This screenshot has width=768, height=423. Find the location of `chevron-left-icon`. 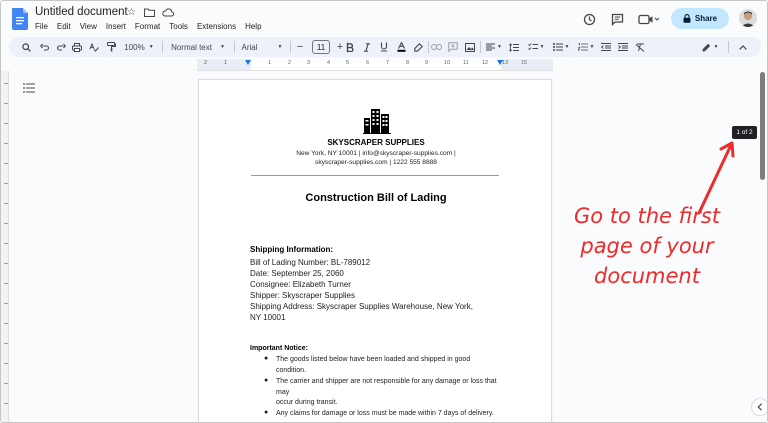

chevron-left-icon is located at coordinates (759, 407).